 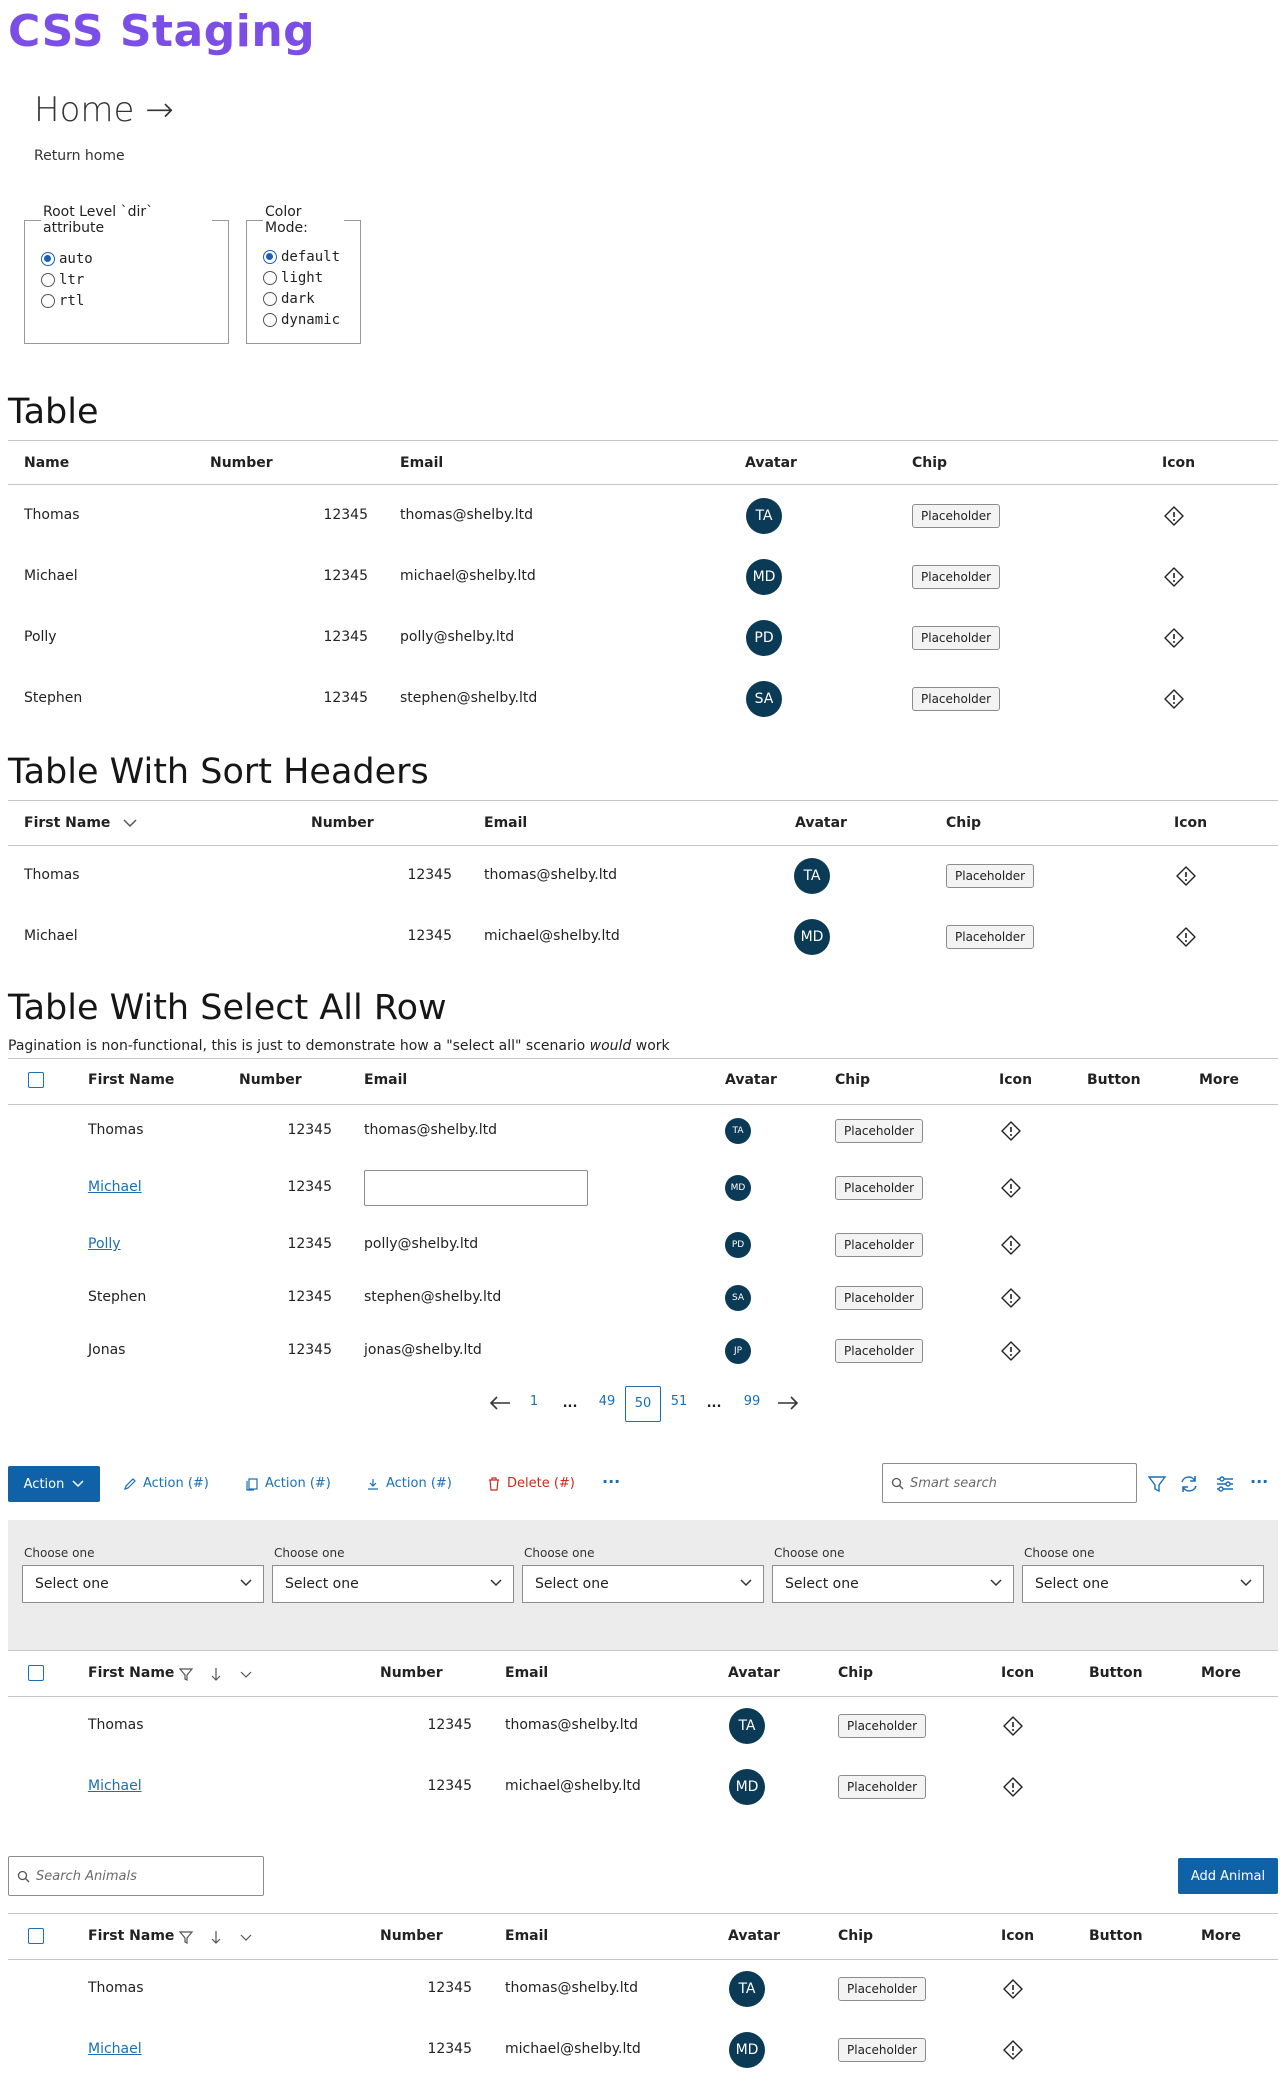 What do you see at coordinates (54, 1484) in the screenshot?
I see `action-menu-button: Action` at bounding box center [54, 1484].